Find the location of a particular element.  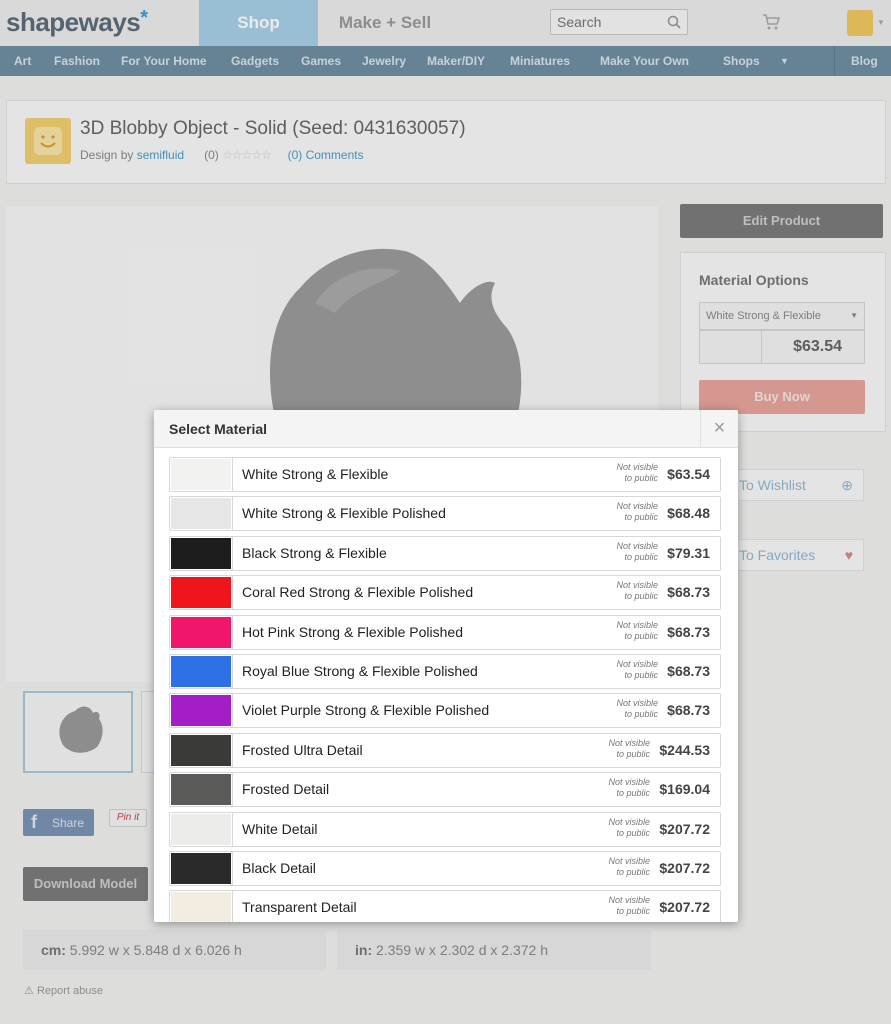

material-name: Black Strong & Flexible is located at coordinates (314, 552).